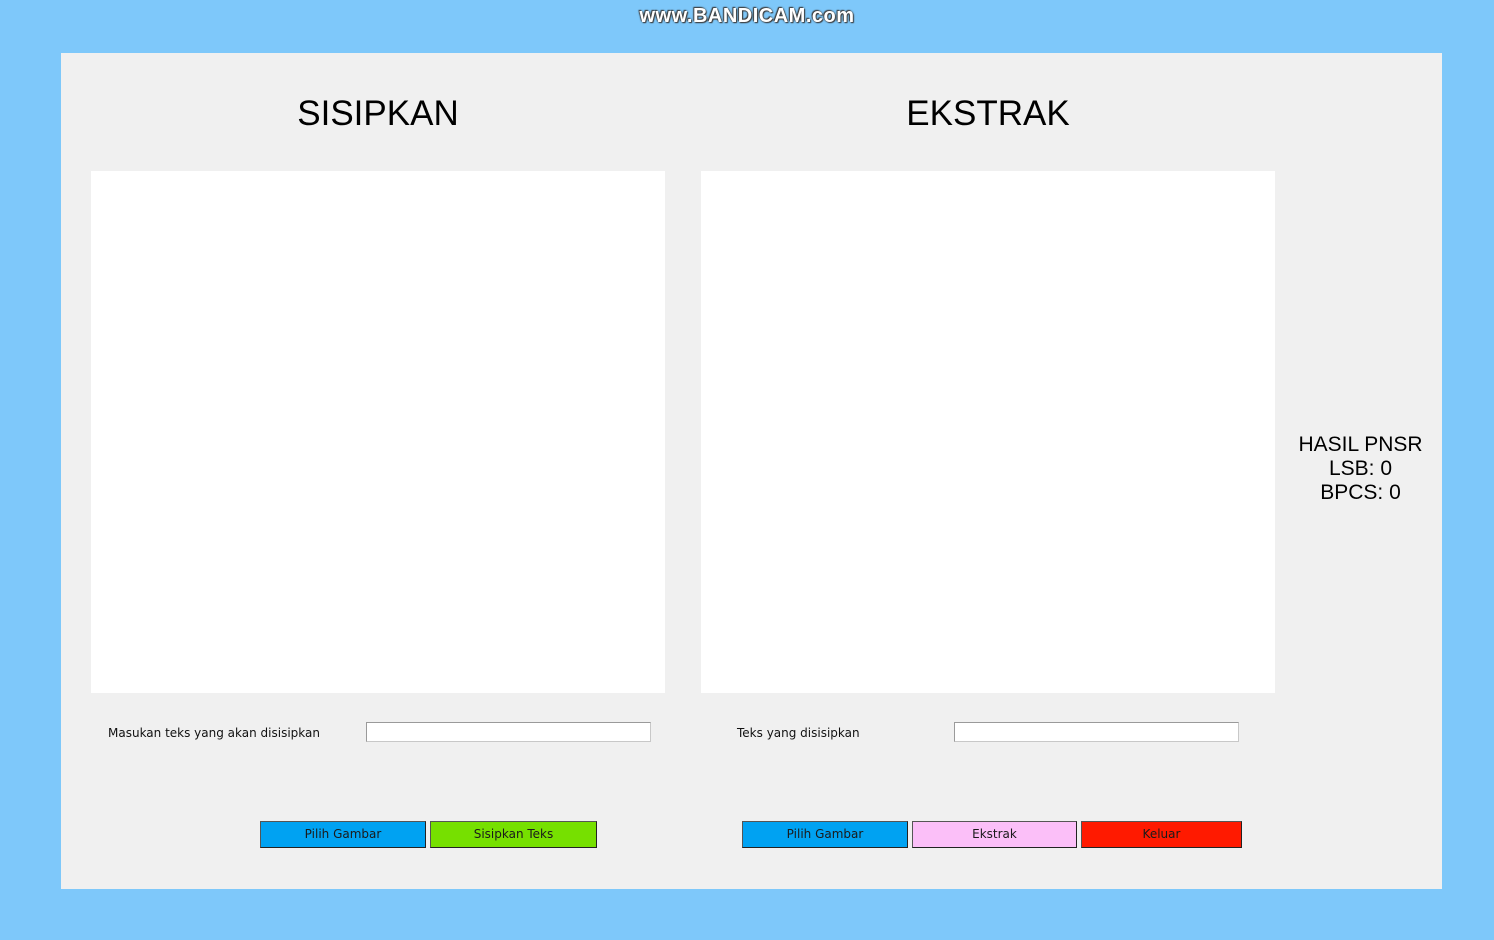 This screenshot has height=940, width=1494. What do you see at coordinates (994, 834) in the screenshot?
I see `extract-button: Ekstrak` at bounding box center [994, 834].